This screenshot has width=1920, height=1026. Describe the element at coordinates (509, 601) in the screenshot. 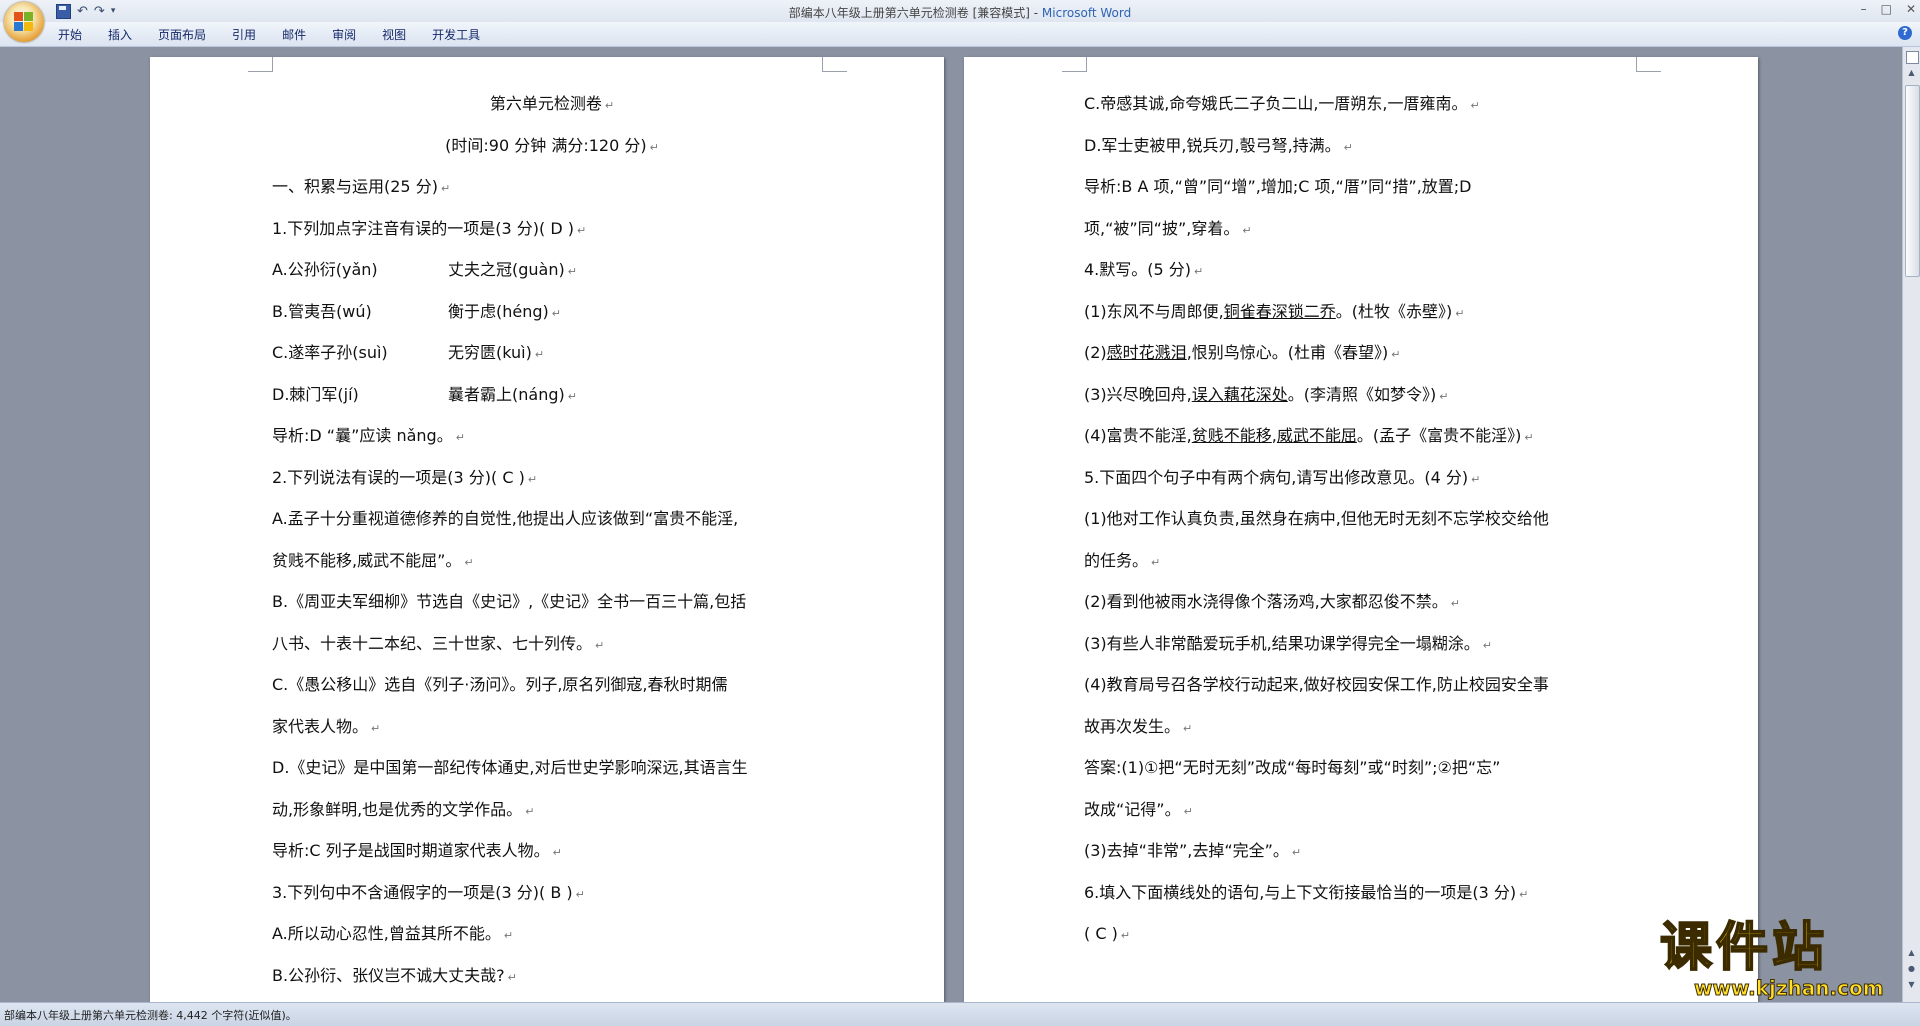

I see `text-line: B.《周亚夫军细柳》节选自《史记》,《史记》全书一百三十篇,包括` at that location.